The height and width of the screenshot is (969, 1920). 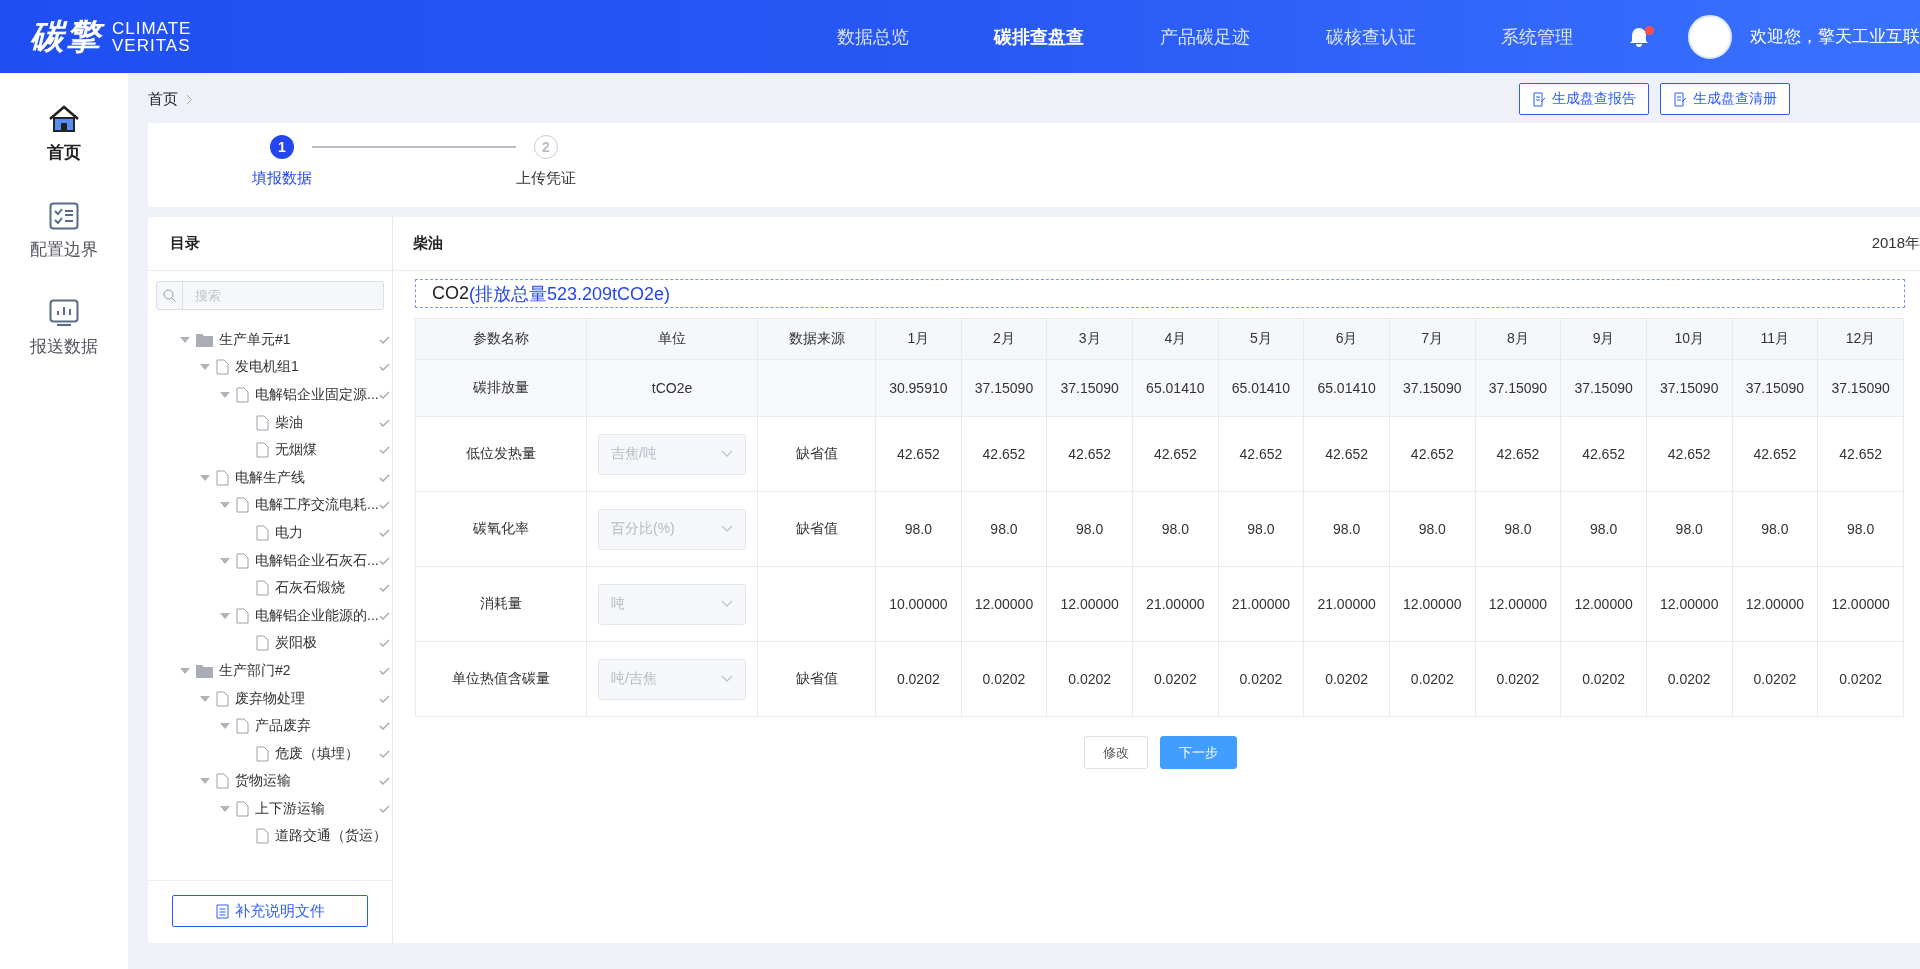 I want to click on tree-item: 道路交通（货运）, so click(x=331, y=836).